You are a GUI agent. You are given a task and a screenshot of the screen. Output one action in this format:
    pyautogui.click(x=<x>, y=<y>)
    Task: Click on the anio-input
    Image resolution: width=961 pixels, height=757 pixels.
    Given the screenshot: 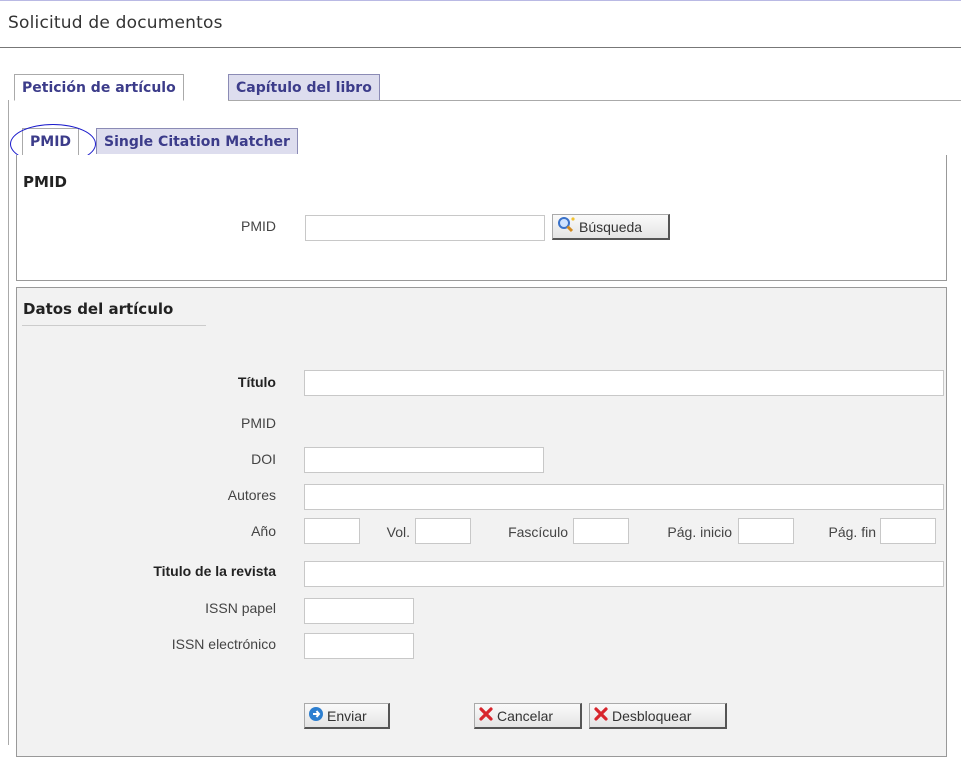 What is the action you would take?
    pyautogui.click(x=332, y=531)
    